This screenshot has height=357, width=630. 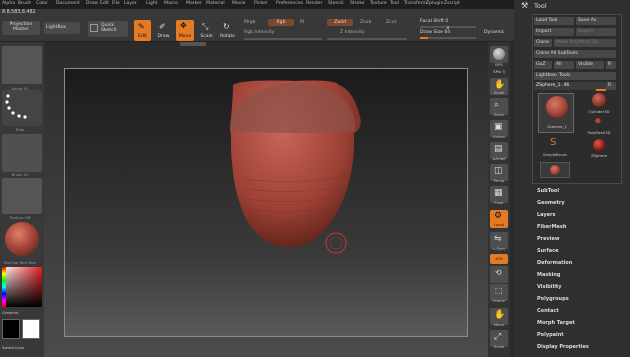 What do you see at coordinates (555, 170) in the screenshot?
I see `tool-tile-zsphere-small` at bounding box center [555, 170].